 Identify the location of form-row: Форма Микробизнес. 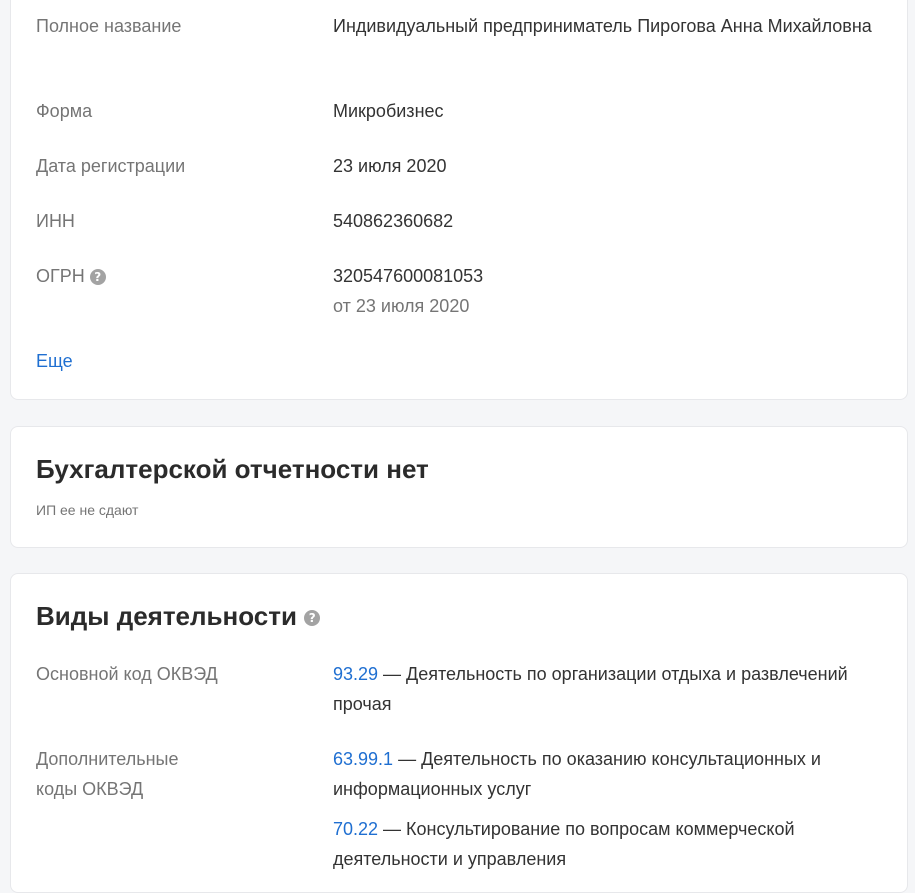
(461, 111).